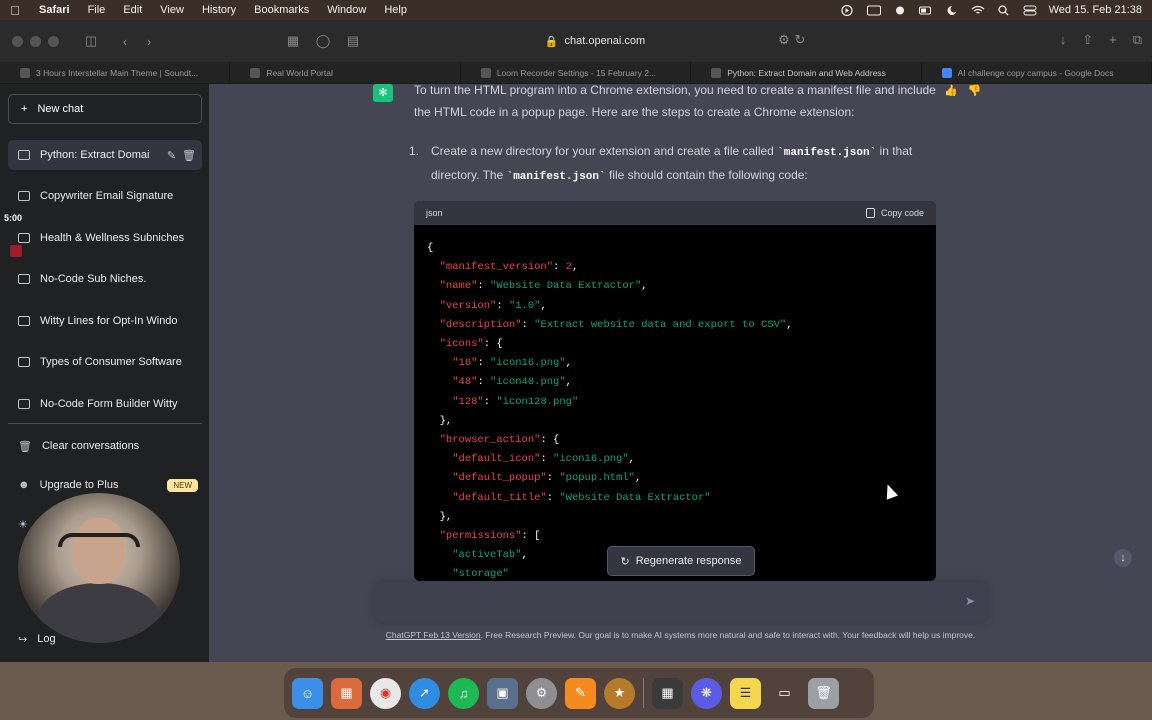 The width and height of the screenshot is (1152, 720). What do you see at coordinates (1095, 10) in the screenshot?
I see `menu-clock: Wed 15. Feb 21:38` at bounding box center [1095, 10].